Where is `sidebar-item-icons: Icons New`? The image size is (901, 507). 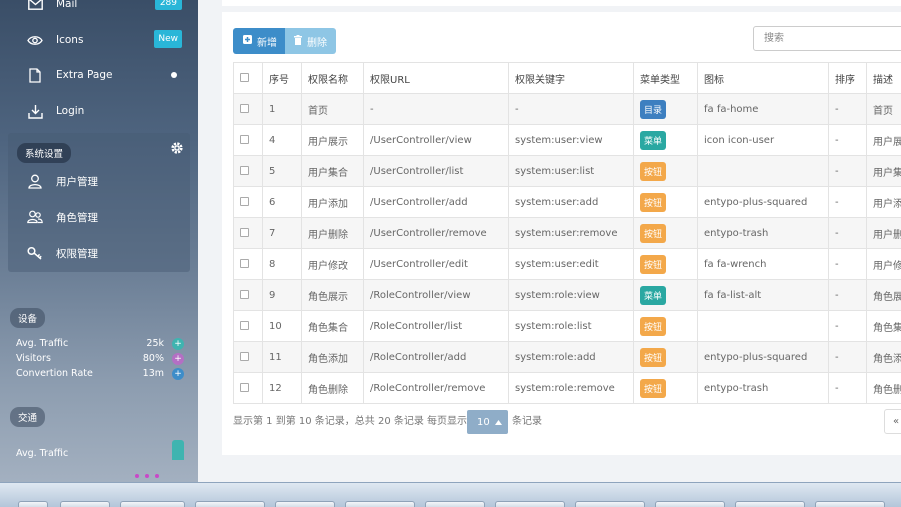
sidebar-item-icons: Icons New is located at coordinates (99, 40).